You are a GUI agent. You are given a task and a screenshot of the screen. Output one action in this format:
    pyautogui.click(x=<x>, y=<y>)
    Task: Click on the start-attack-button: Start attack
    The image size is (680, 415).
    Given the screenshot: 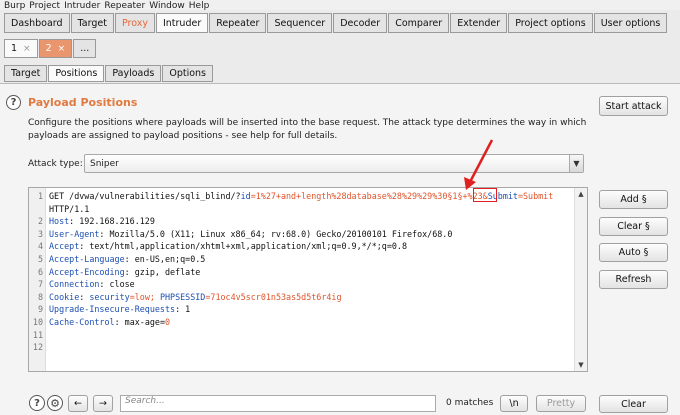 What is the action you would take?
    pyautogui.click(x=633, y=106)
    